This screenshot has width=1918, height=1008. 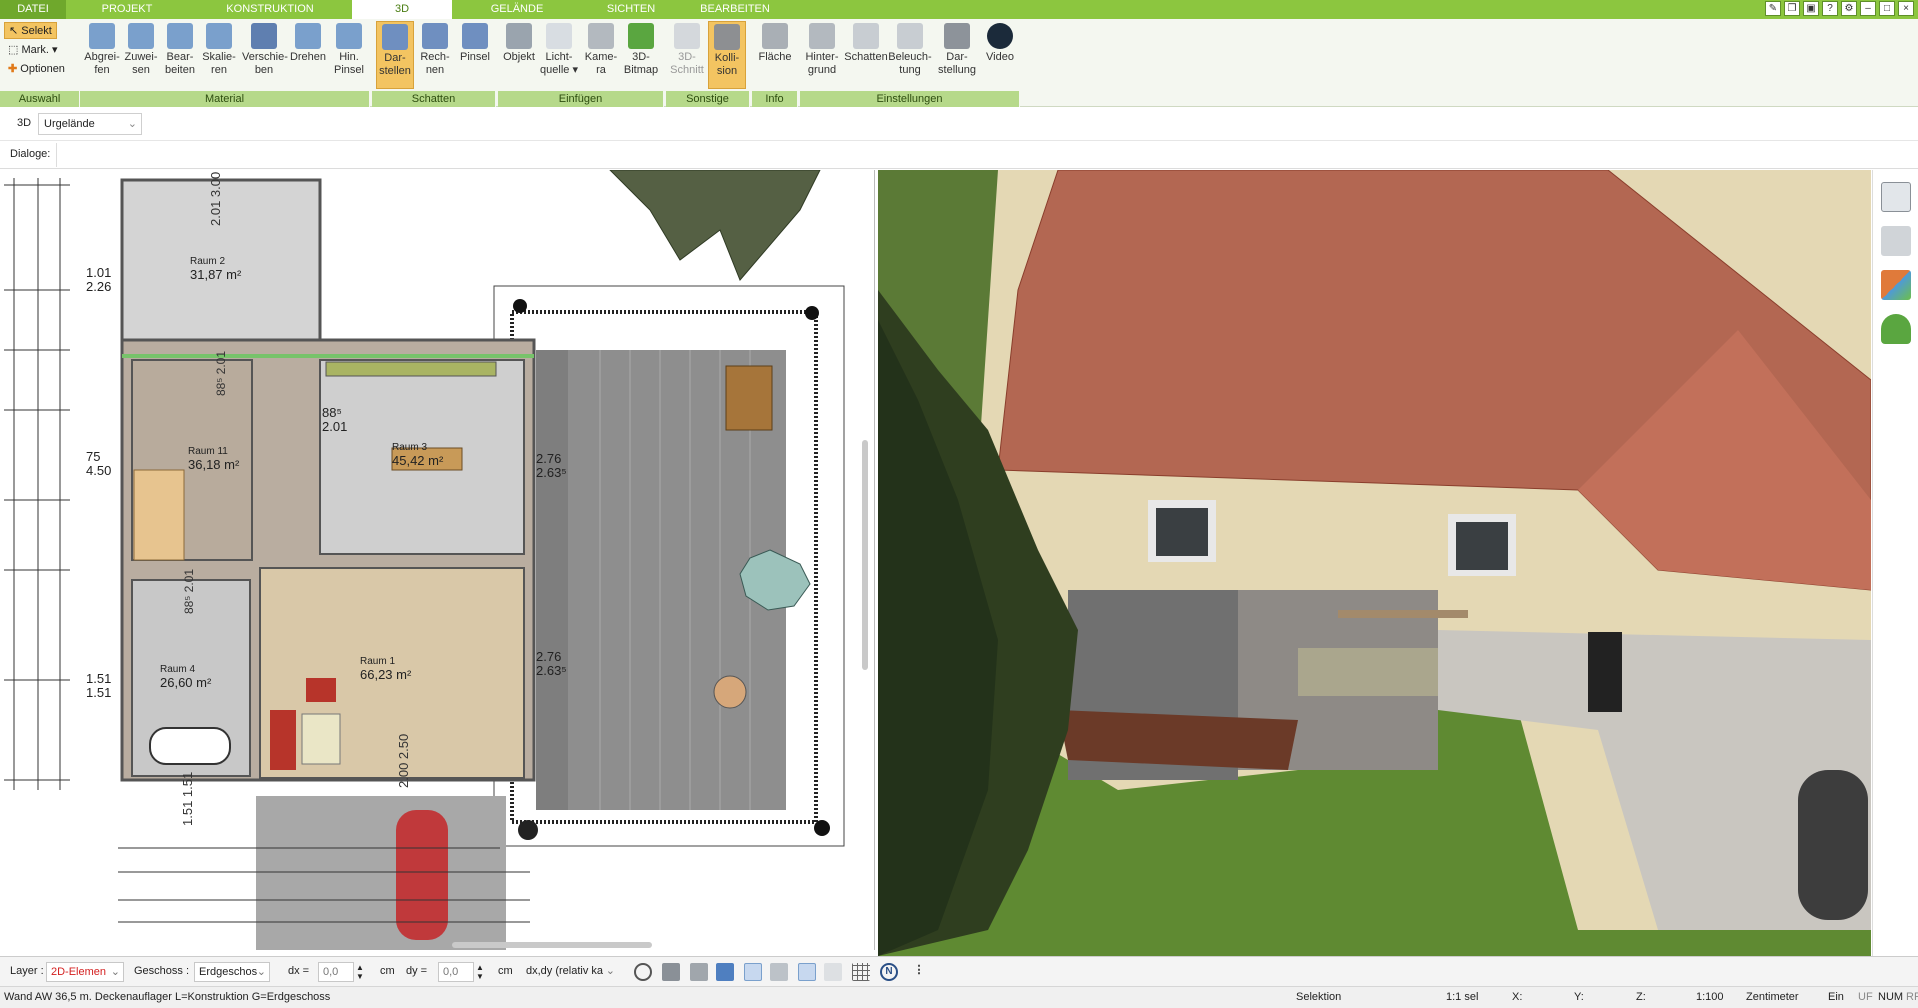 What do you see at coordinates (1895, 241) in the screenshot?
I see `chair-catalog-icon` at bounding box center [1895, 241].